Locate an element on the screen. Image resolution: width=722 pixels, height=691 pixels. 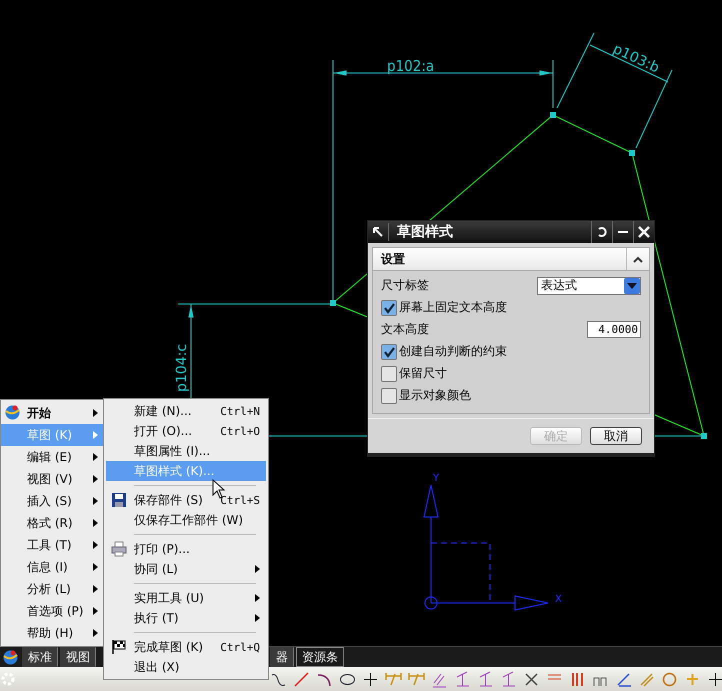
dropdown: 表达式 is located at coordinates (589, 285).